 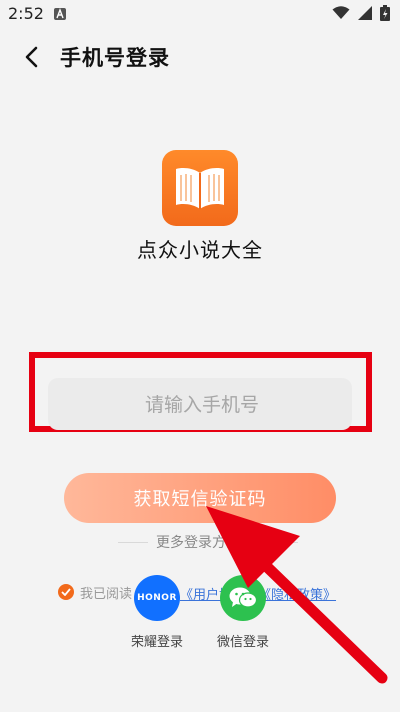 I want to click on signal-icon, so click(x=365, y=13).